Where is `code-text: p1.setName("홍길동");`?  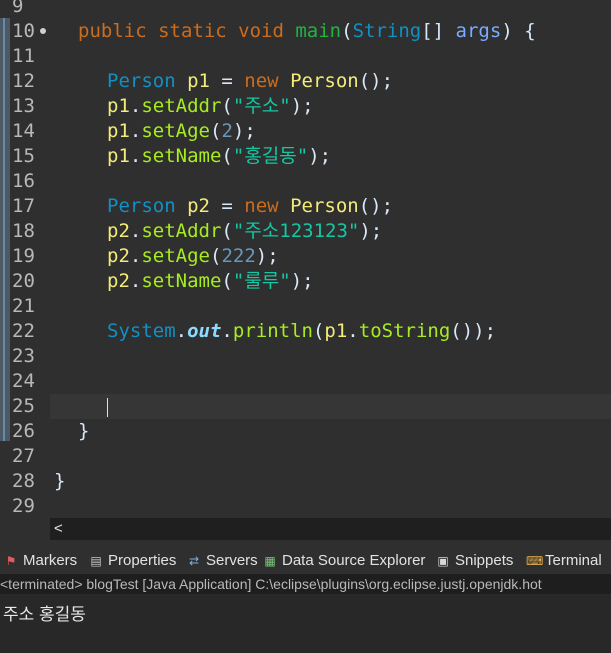
code-text: p1.setName("홍길동"); is located at coordinates (219, 156).